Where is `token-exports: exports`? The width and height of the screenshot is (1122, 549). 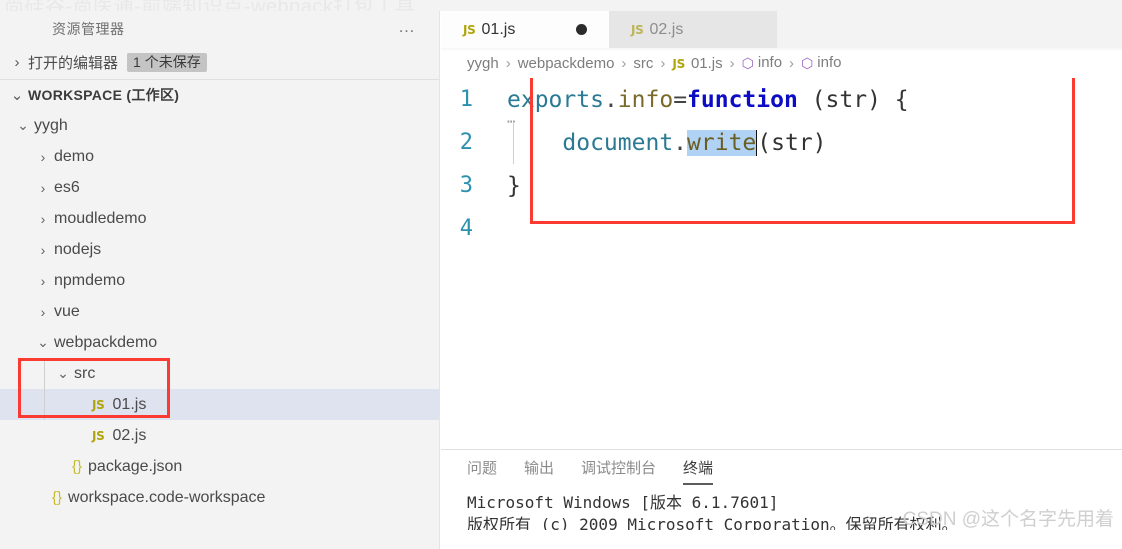 token-exports: exports is located at coordinates (555, 99).